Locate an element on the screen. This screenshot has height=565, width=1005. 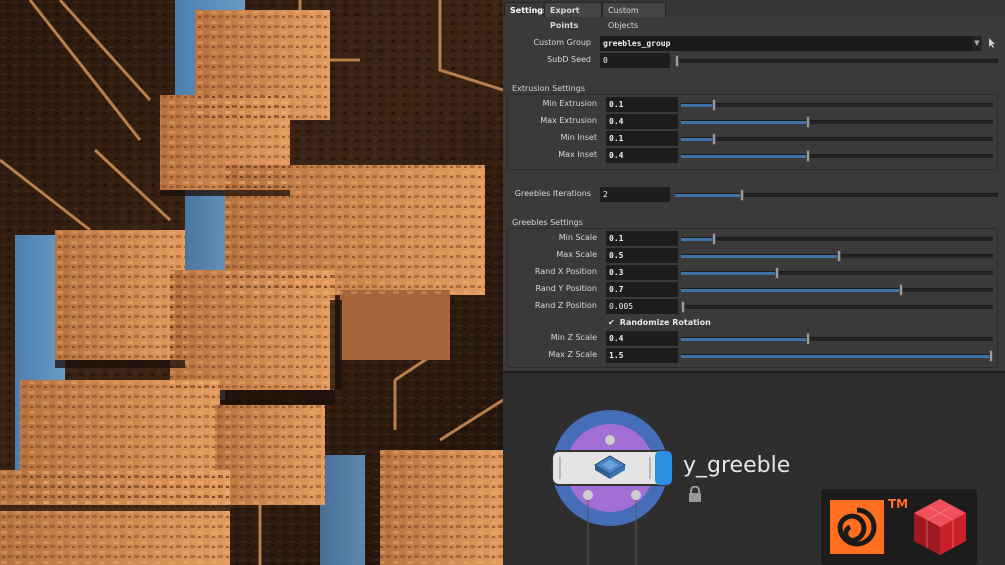
max-inset-field: 0.4 is located at coordinates (642, 155).